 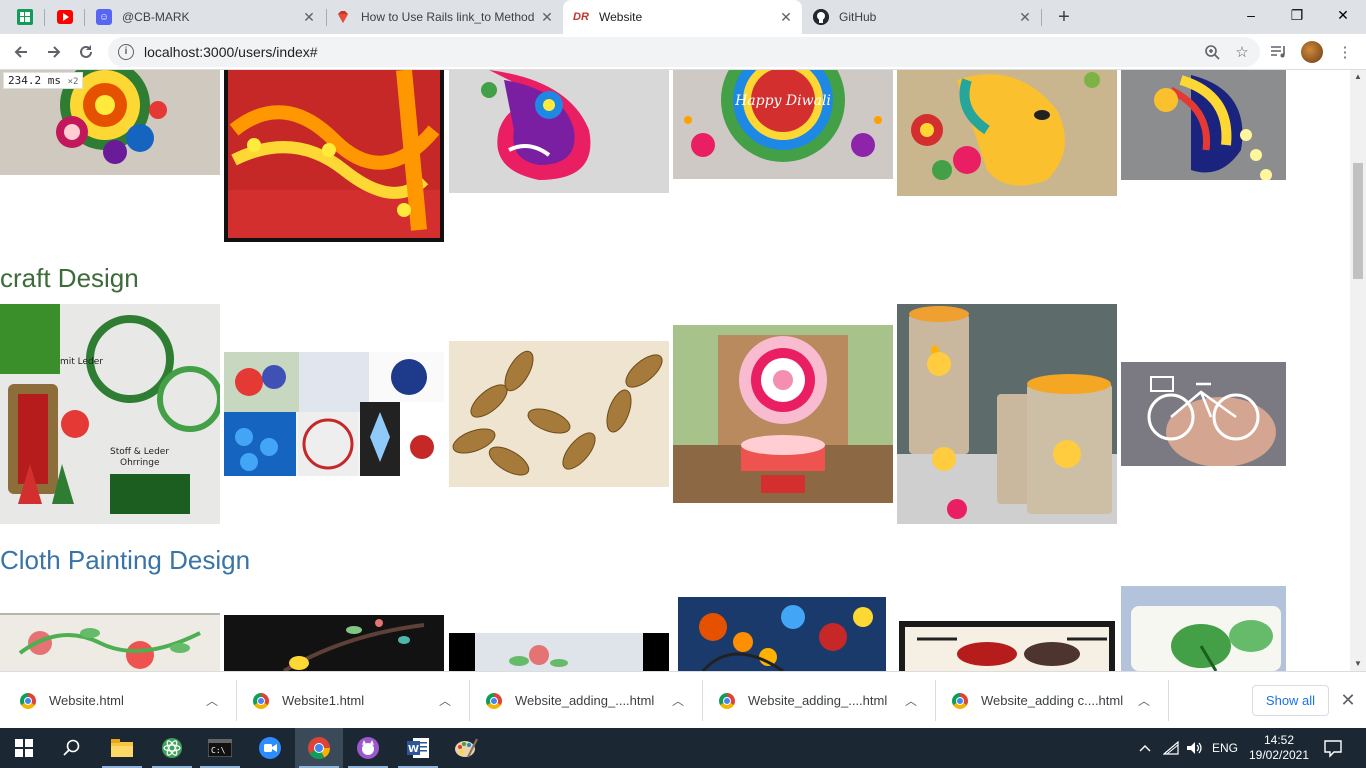 What do you see at coordinates (1358, 664) in the screenshot?
I see `scroll-down-icon: ▼` at bounding box center [1358, 664].